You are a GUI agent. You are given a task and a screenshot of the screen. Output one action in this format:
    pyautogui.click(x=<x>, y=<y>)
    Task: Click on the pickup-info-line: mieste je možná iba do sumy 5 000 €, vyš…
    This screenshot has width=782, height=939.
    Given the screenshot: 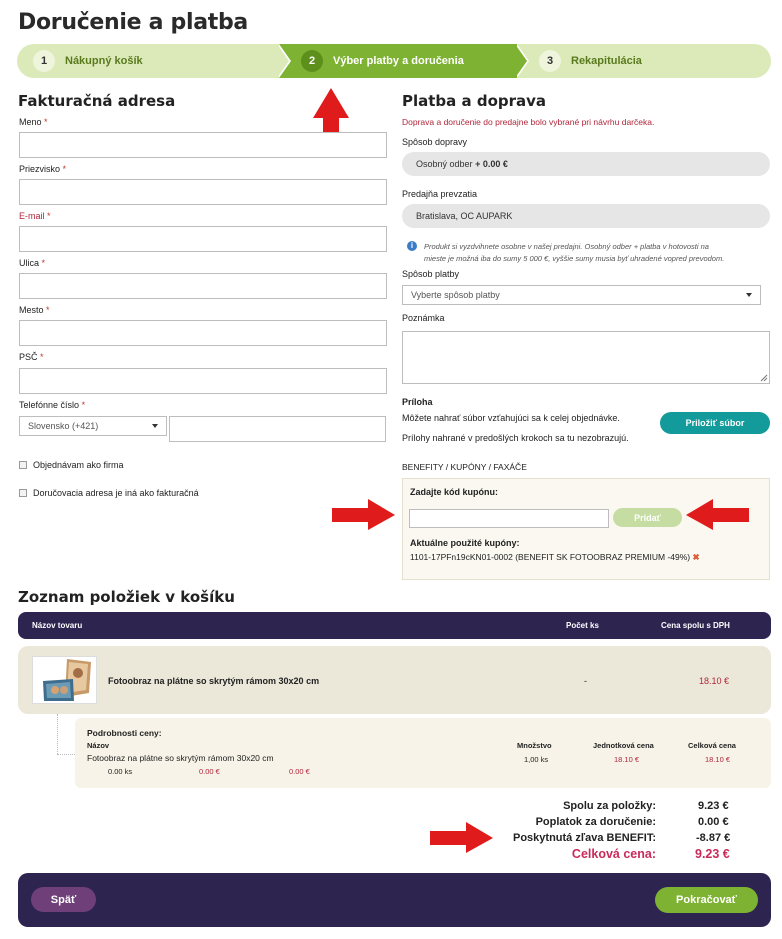 What is the action you would take?
    pyautogui.click(x=574, y=258)
    